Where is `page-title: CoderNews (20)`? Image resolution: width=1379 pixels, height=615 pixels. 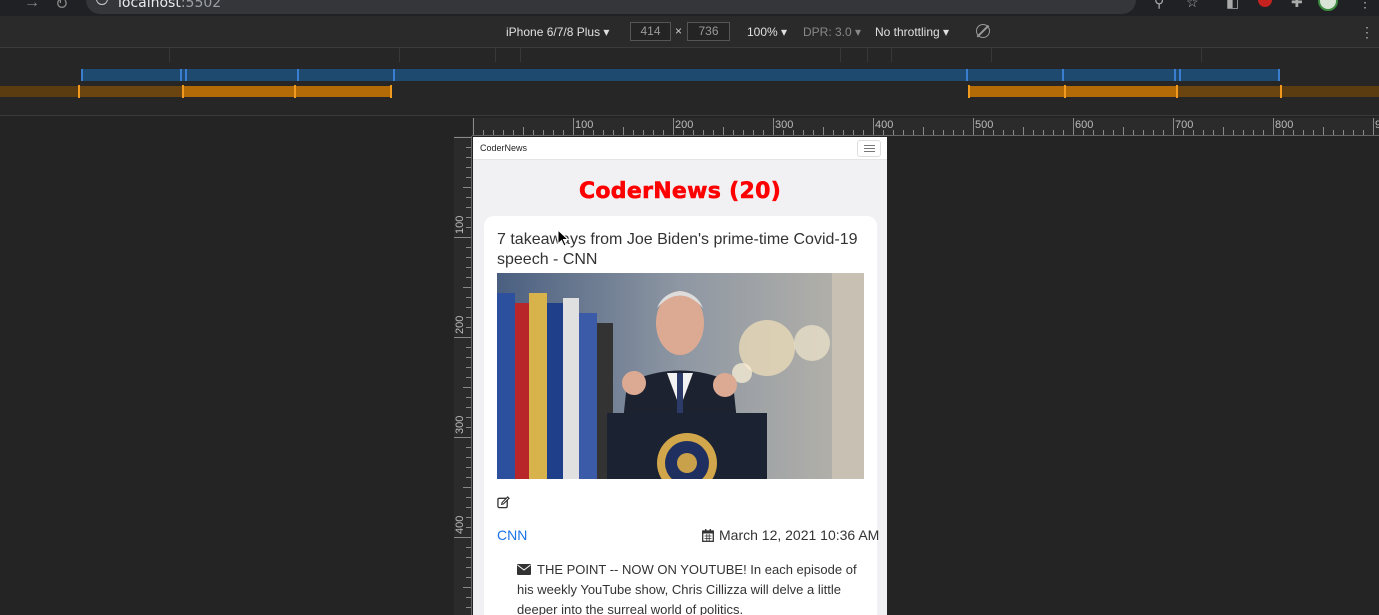 page-title: CoderNews (20) is located at coordinates (680, 192).